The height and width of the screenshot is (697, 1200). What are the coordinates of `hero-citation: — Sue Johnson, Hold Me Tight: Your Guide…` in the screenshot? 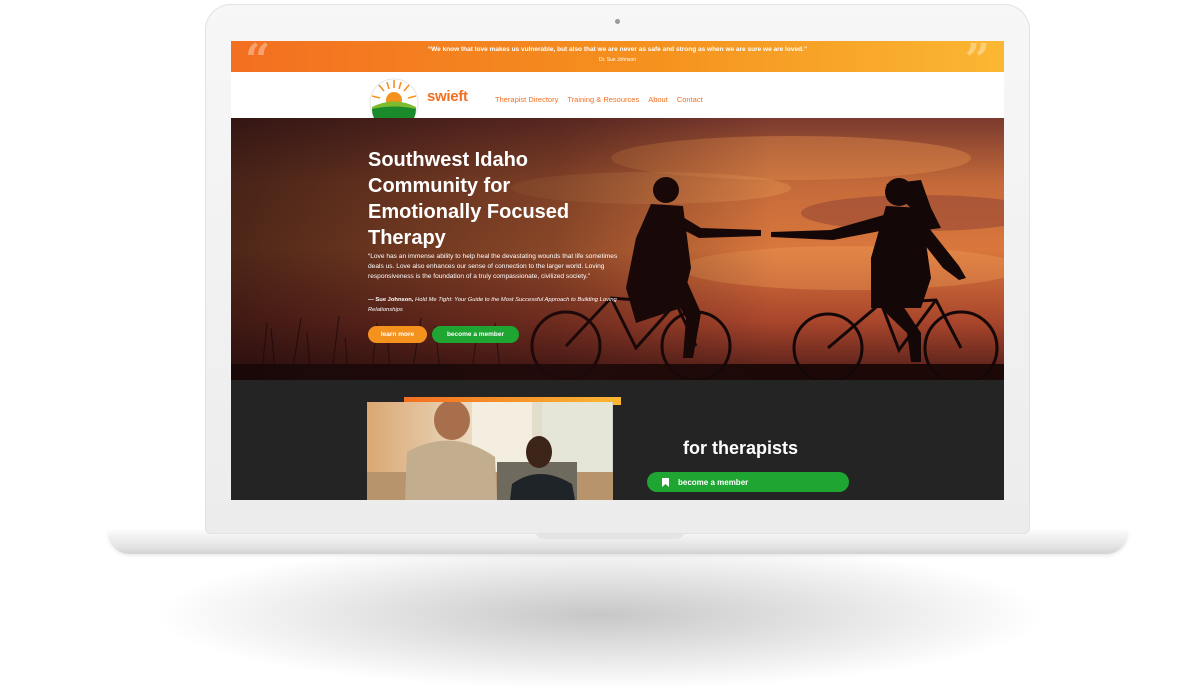 It's located at (493, 305).